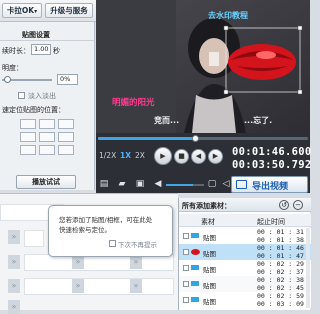 Image resolution: width=320 pixels, height=314 pixels. What do you see at coordinates (158, 184) in the screenshot?
I see `volume-icon: ◀` at bounding box center [158, 184].